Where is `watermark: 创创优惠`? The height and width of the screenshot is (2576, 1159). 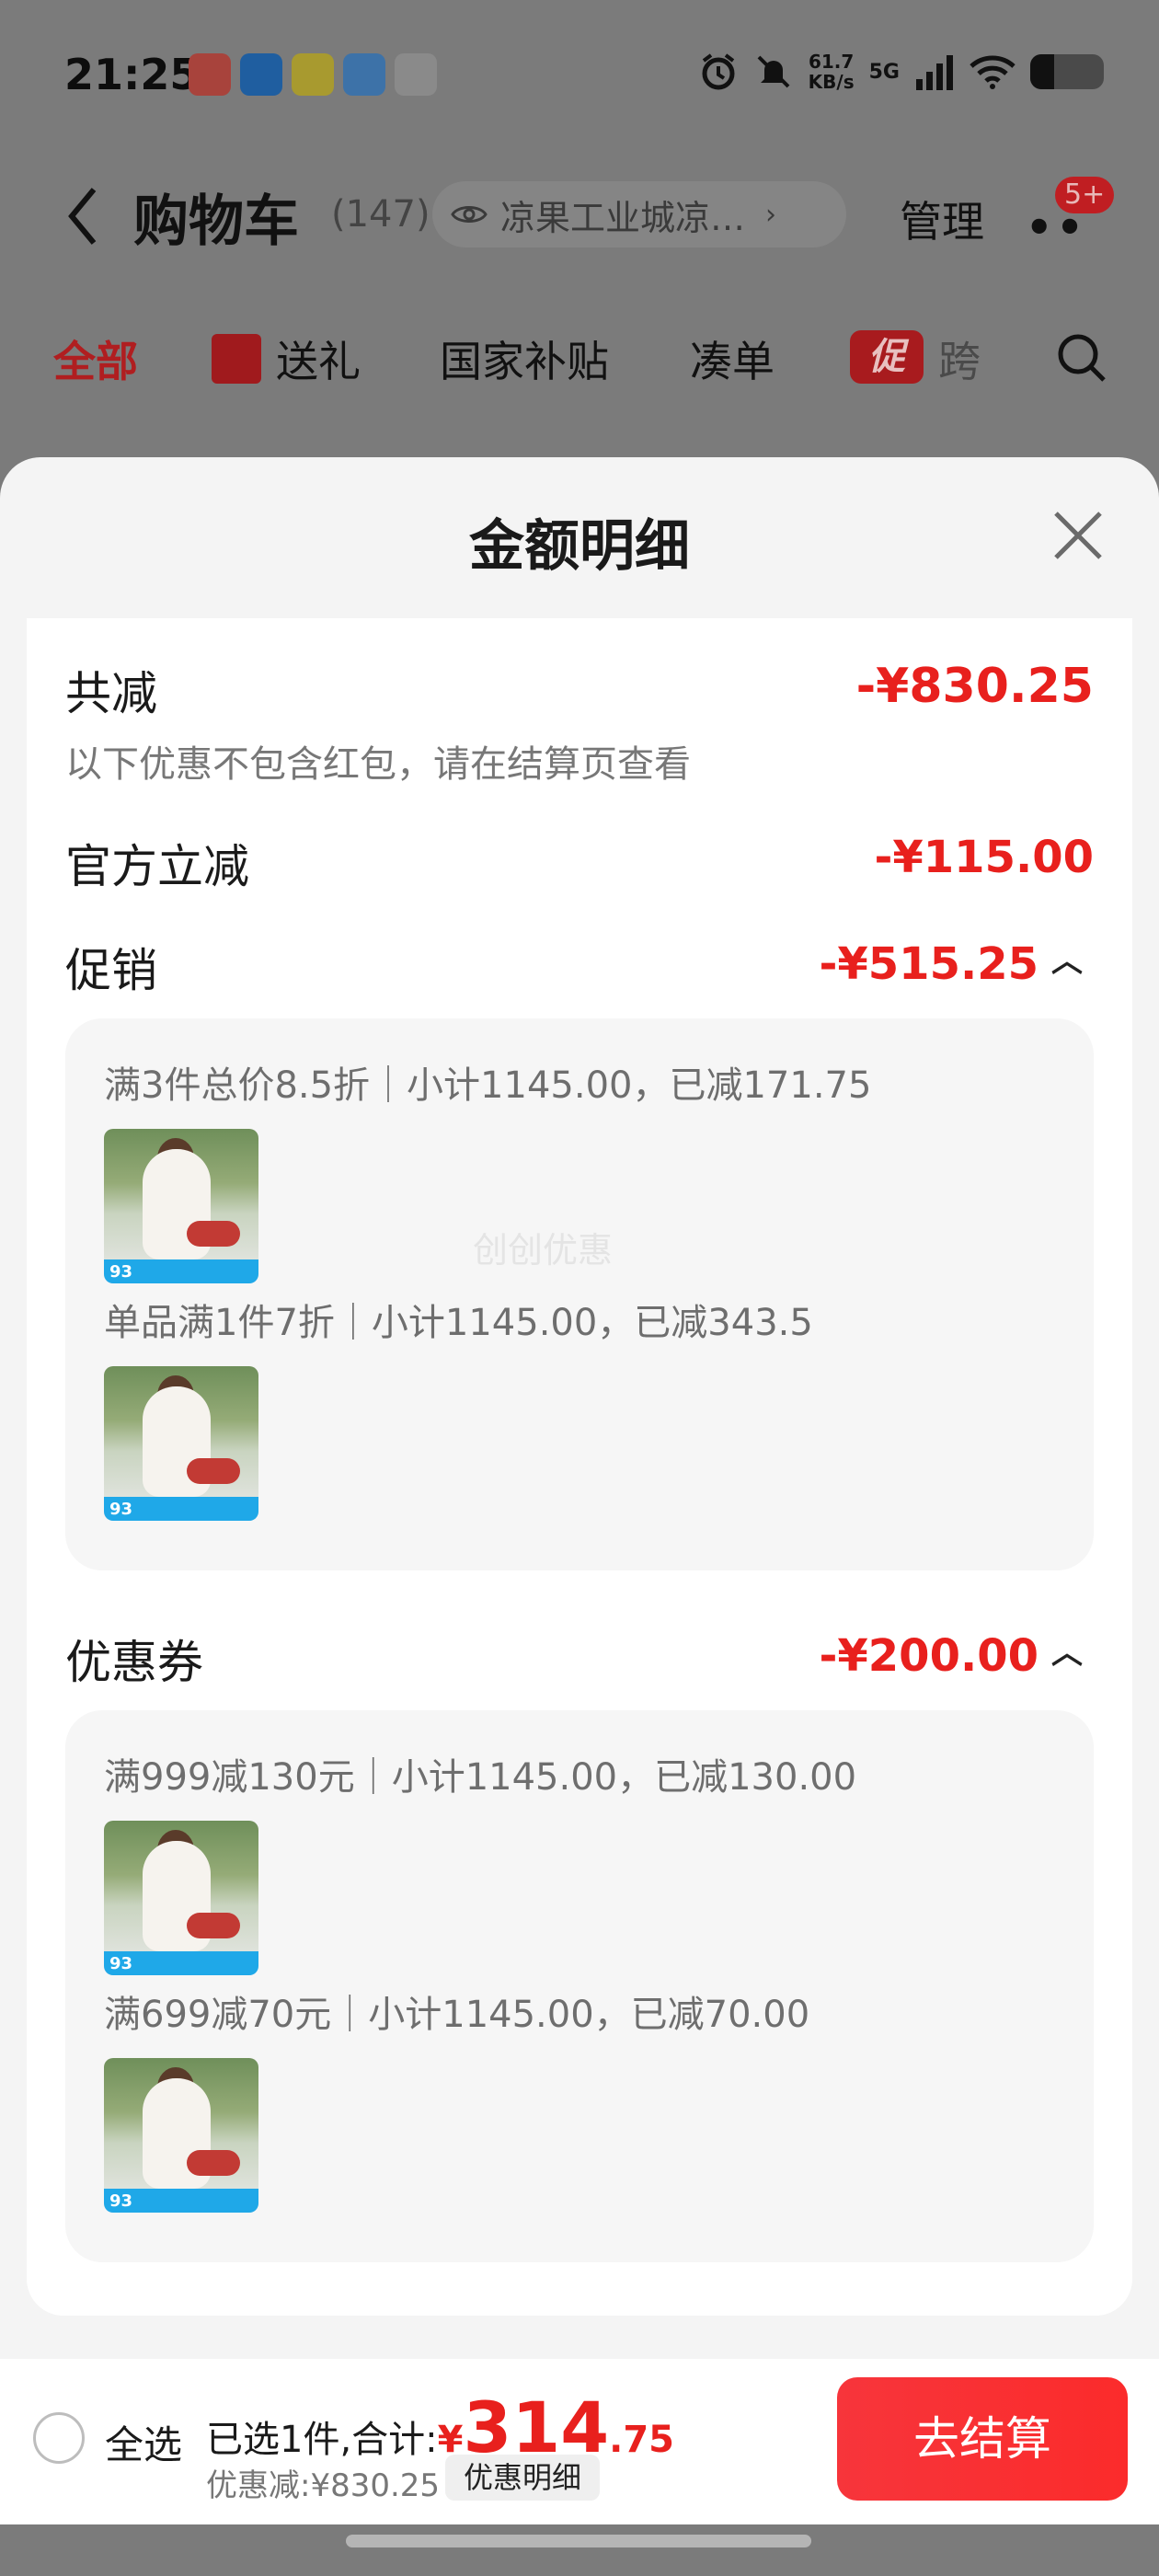
watermark: 创创优惠 is located at coordinates (543, 1250).